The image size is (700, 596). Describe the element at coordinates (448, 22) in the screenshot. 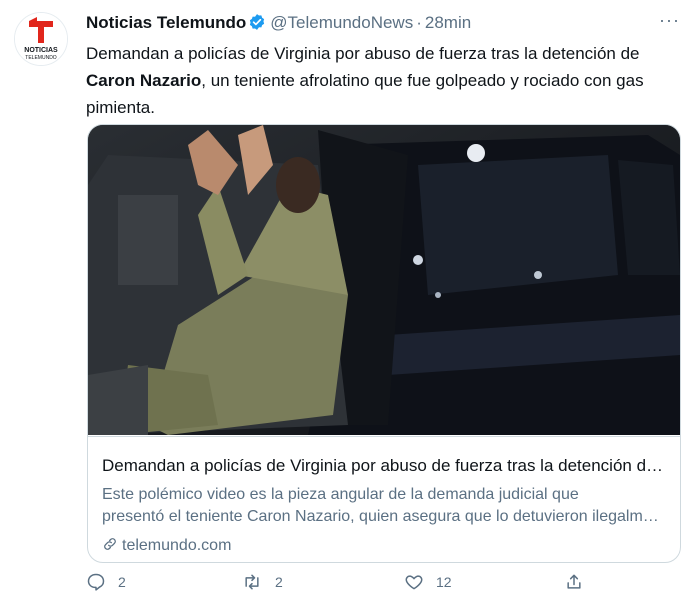

I see `timestamp: 28min` at that location.